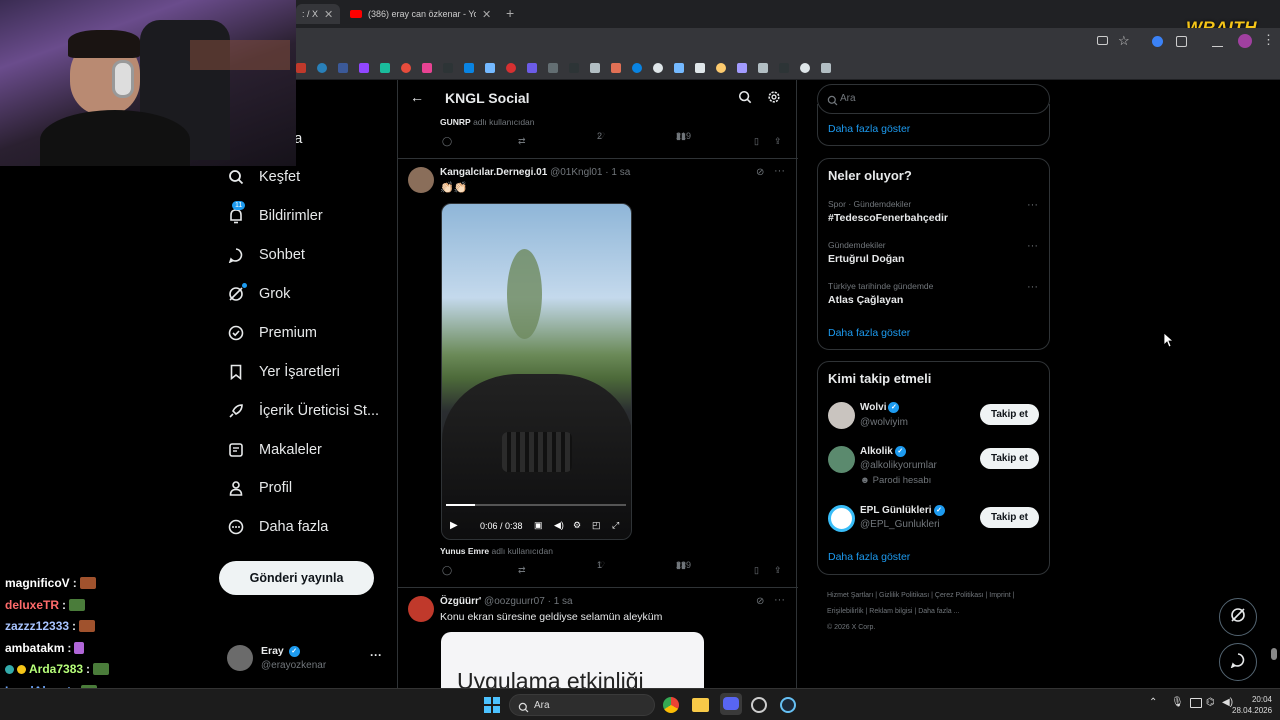 This screenshot has width=1280, height=720. Describe the element at coordinates (850, 595) in the screenshot. I see `footer-link: Hizmet Şartları` at that location.